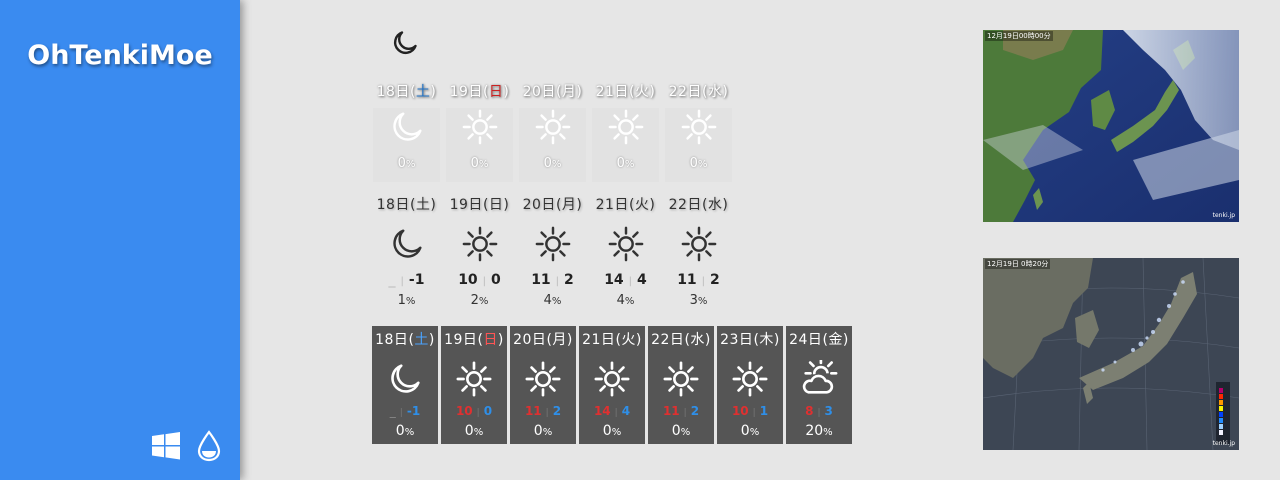 This screenshot has height=480, width=1280. I want to click on forecast-card: 18日(土) _ | -1 0%, so click(405, 385).